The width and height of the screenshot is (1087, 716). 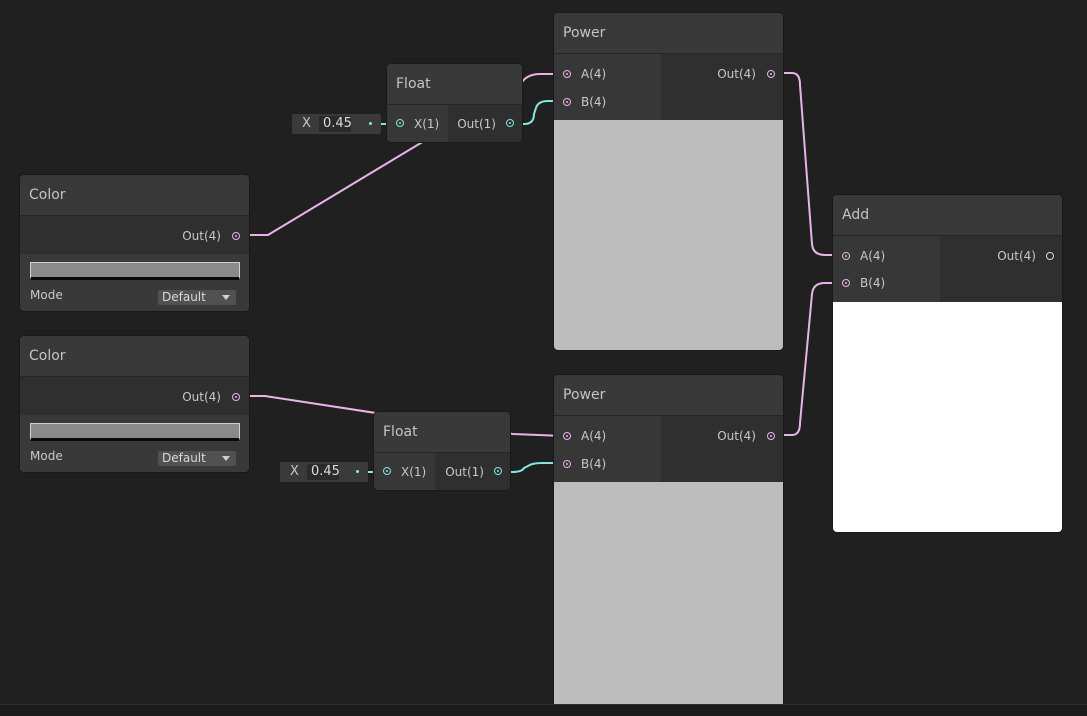 I want to click on power-node-top: Power A(4) B(4) Out(4), so click(x=668, y=181).